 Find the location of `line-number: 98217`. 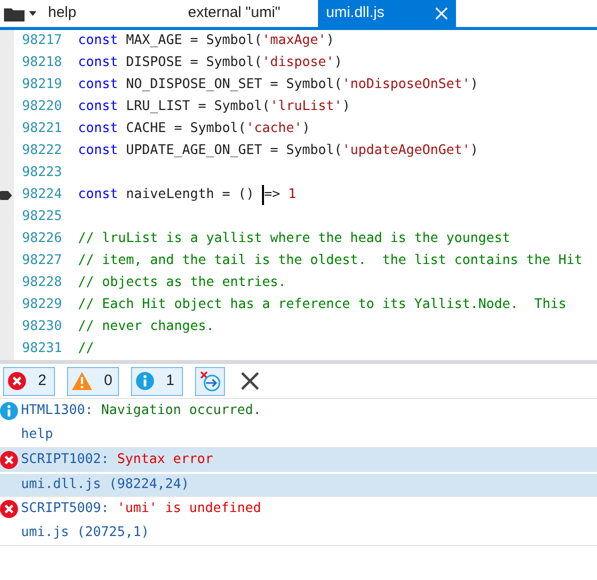

line-number: 98217 is located at coordinates (43, 41).